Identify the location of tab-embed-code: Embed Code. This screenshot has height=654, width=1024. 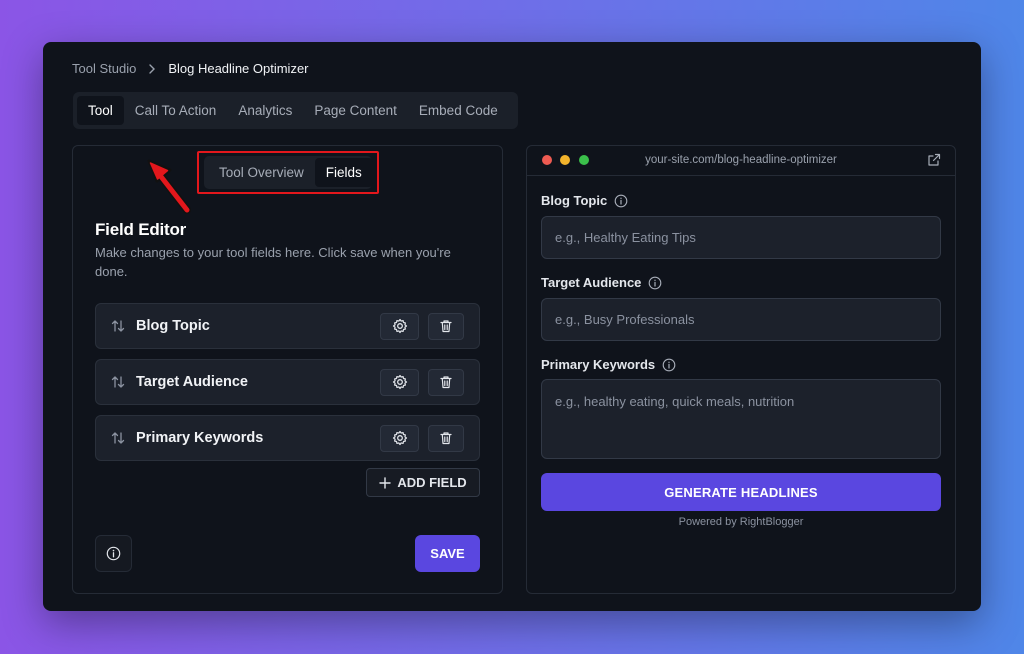
(458, 110).